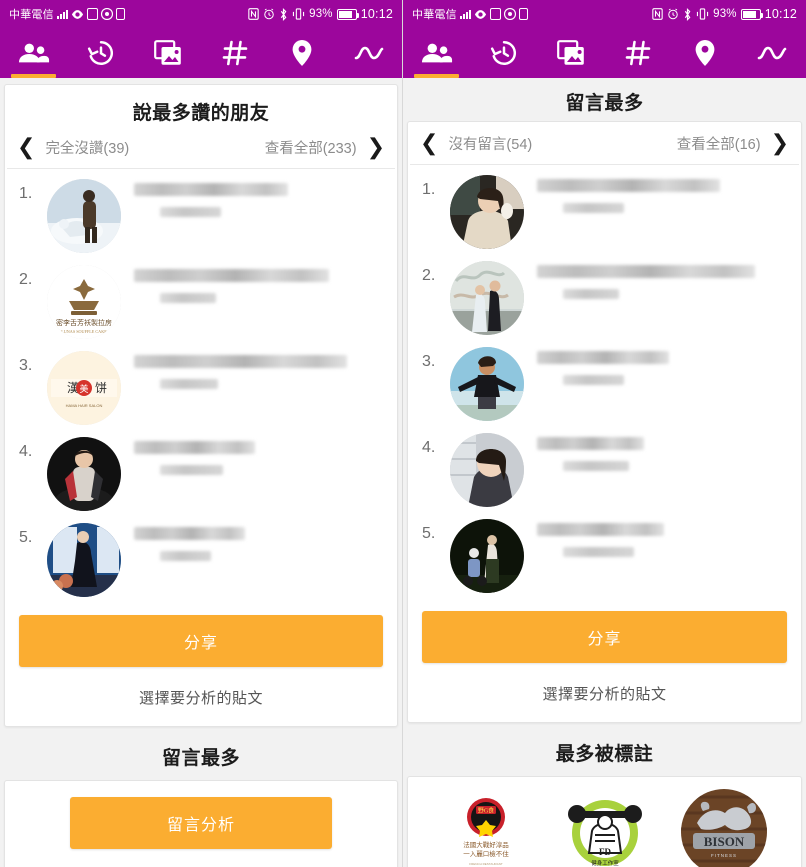 This screenshot has height=867, width=806. What do you see at coordinates (201, 302) in the screenshot?
I see `list-item: 2. 密李舌芳袄製拉房 LUNAS SOUFFLE CAKE` at bounding box center [201, 302].